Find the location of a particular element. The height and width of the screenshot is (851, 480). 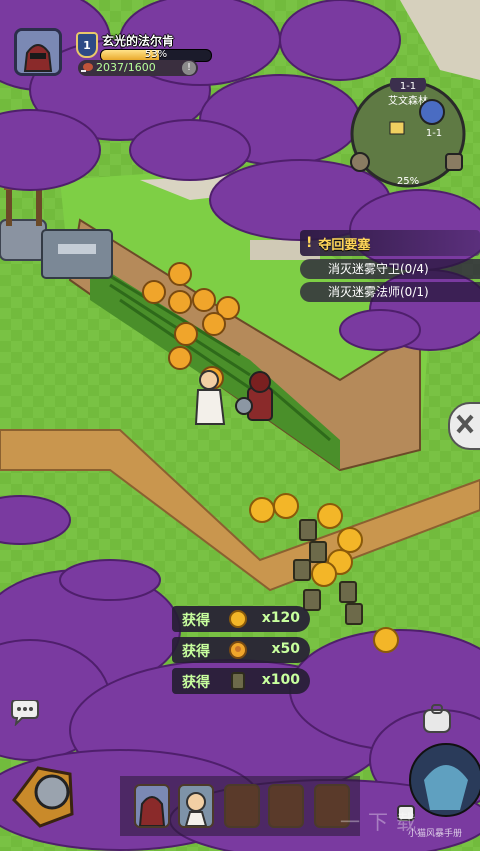

battle-helmet-button is located at coordinates (43, 797).